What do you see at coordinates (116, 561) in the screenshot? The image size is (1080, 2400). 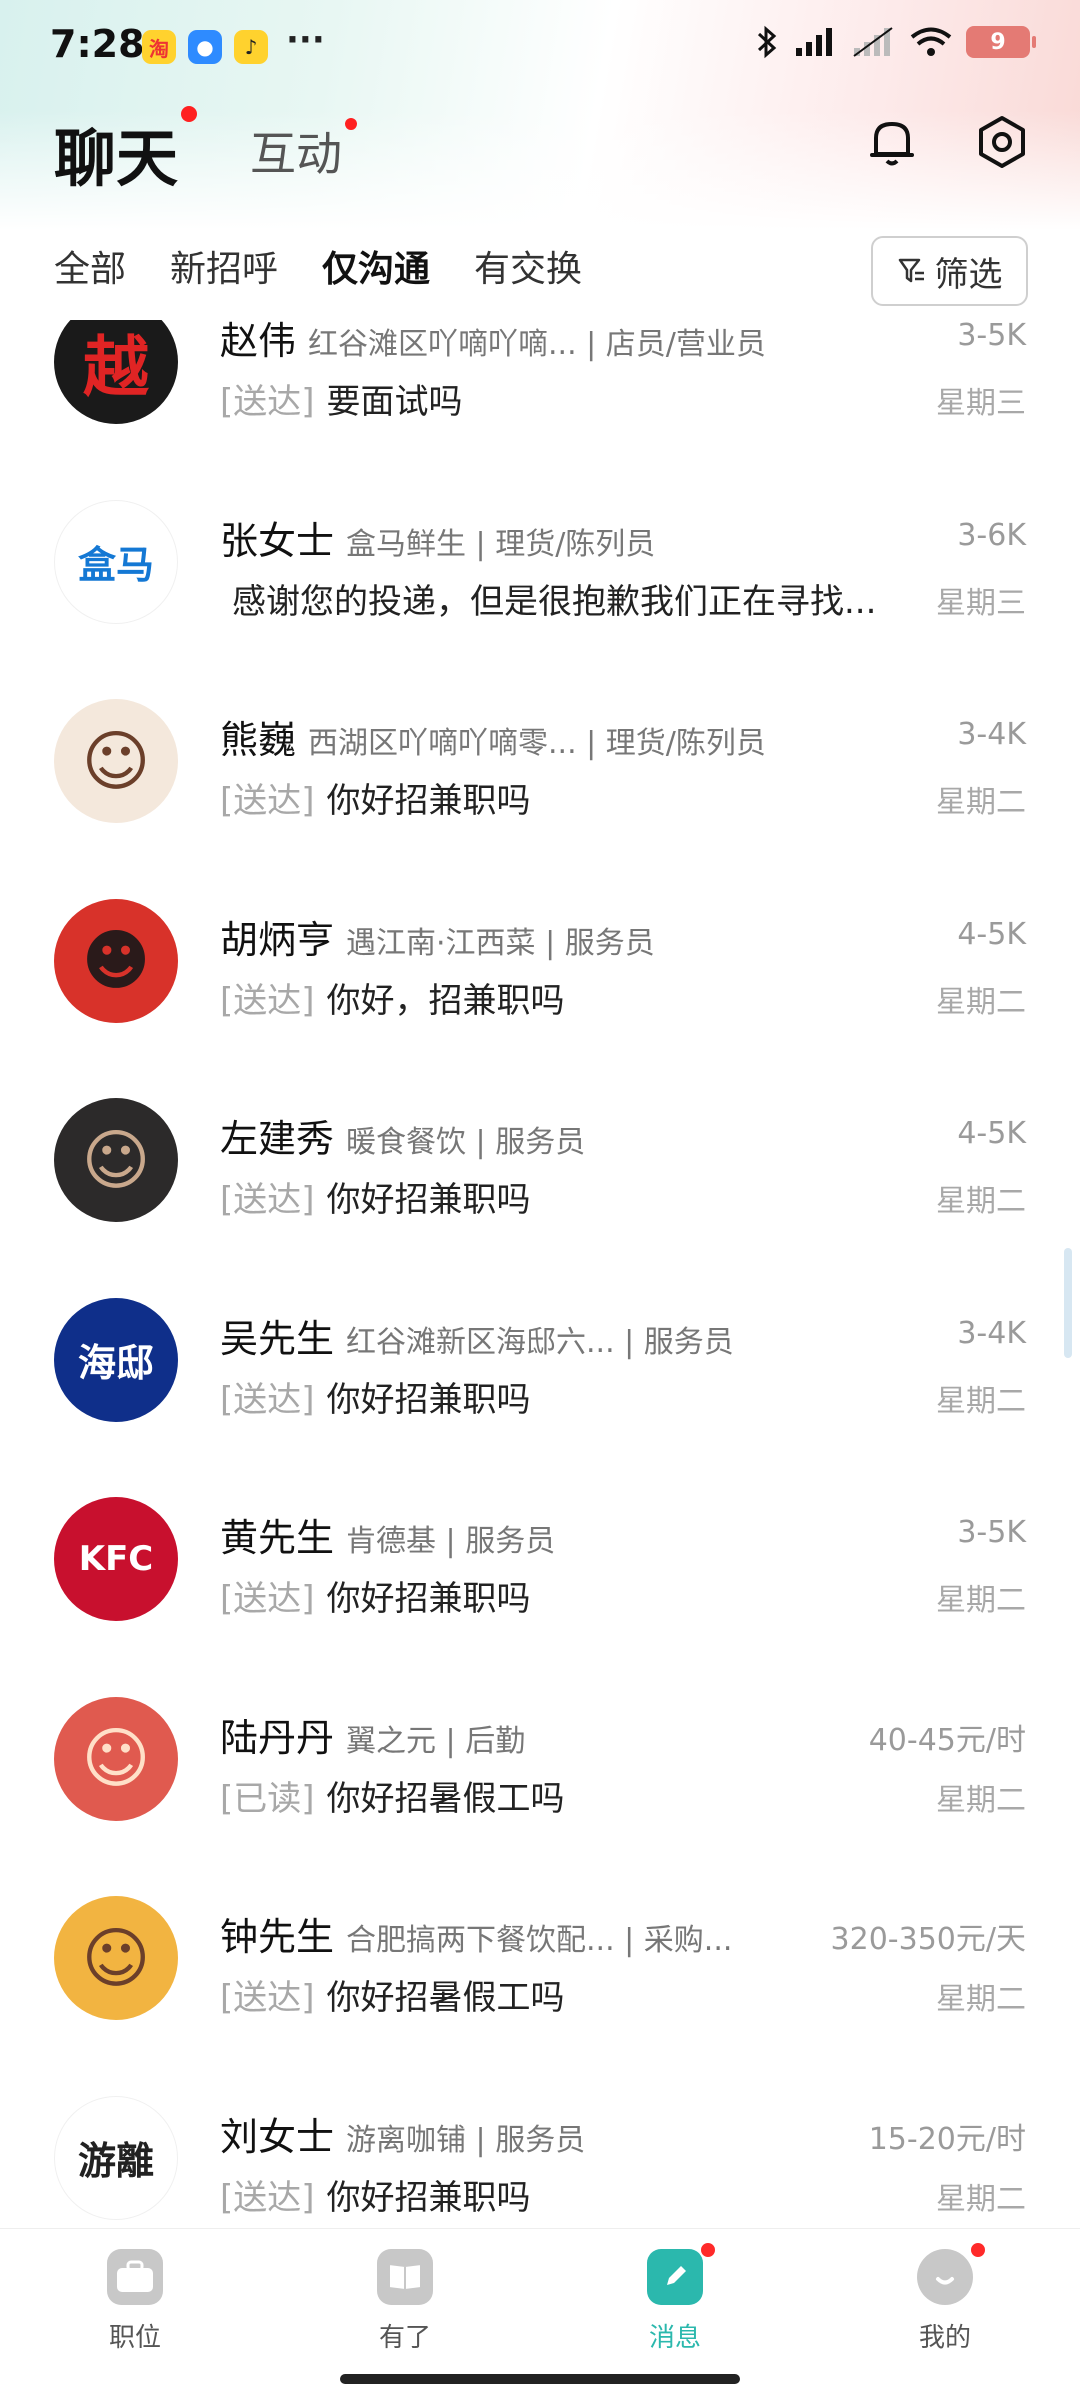 I see `avatar: 盒马` at bounding box center [116, 561].